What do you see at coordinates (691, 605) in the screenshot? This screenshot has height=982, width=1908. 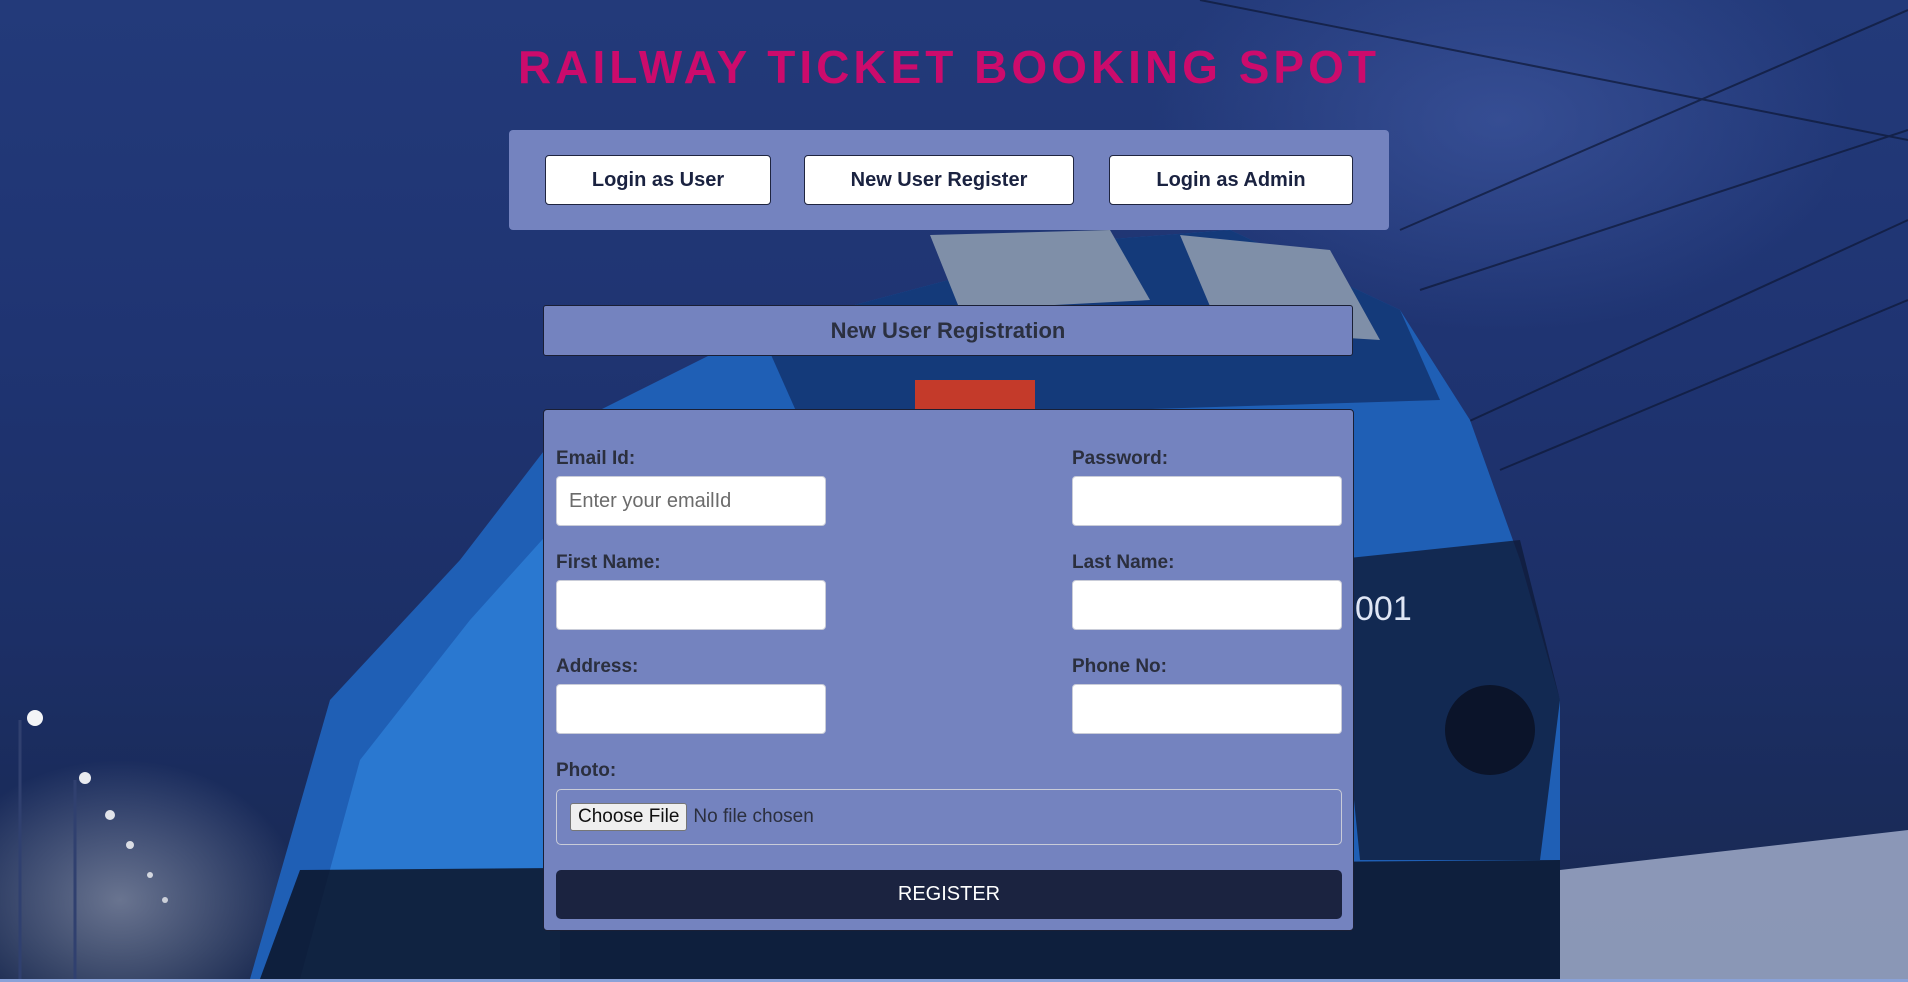 I see `first-name-field` at bounding box center [691, 605].